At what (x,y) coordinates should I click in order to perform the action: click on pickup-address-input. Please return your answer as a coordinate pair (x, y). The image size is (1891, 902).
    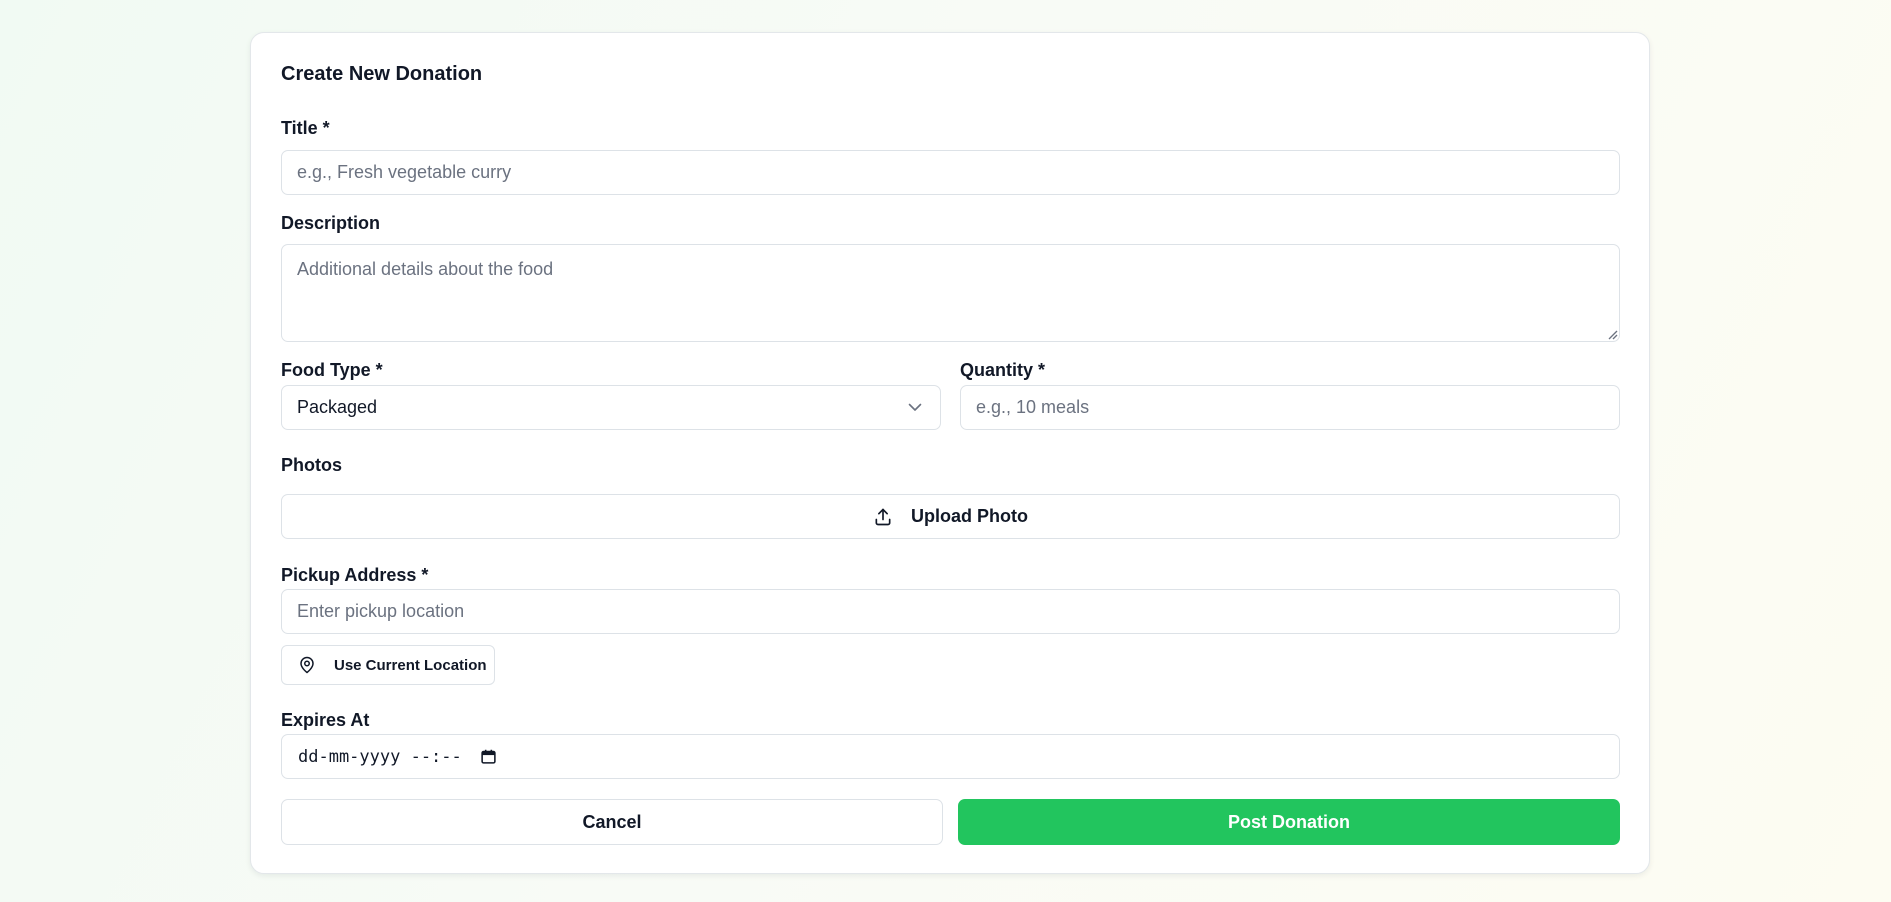
    Looking at the image, I should click on (950, 611).